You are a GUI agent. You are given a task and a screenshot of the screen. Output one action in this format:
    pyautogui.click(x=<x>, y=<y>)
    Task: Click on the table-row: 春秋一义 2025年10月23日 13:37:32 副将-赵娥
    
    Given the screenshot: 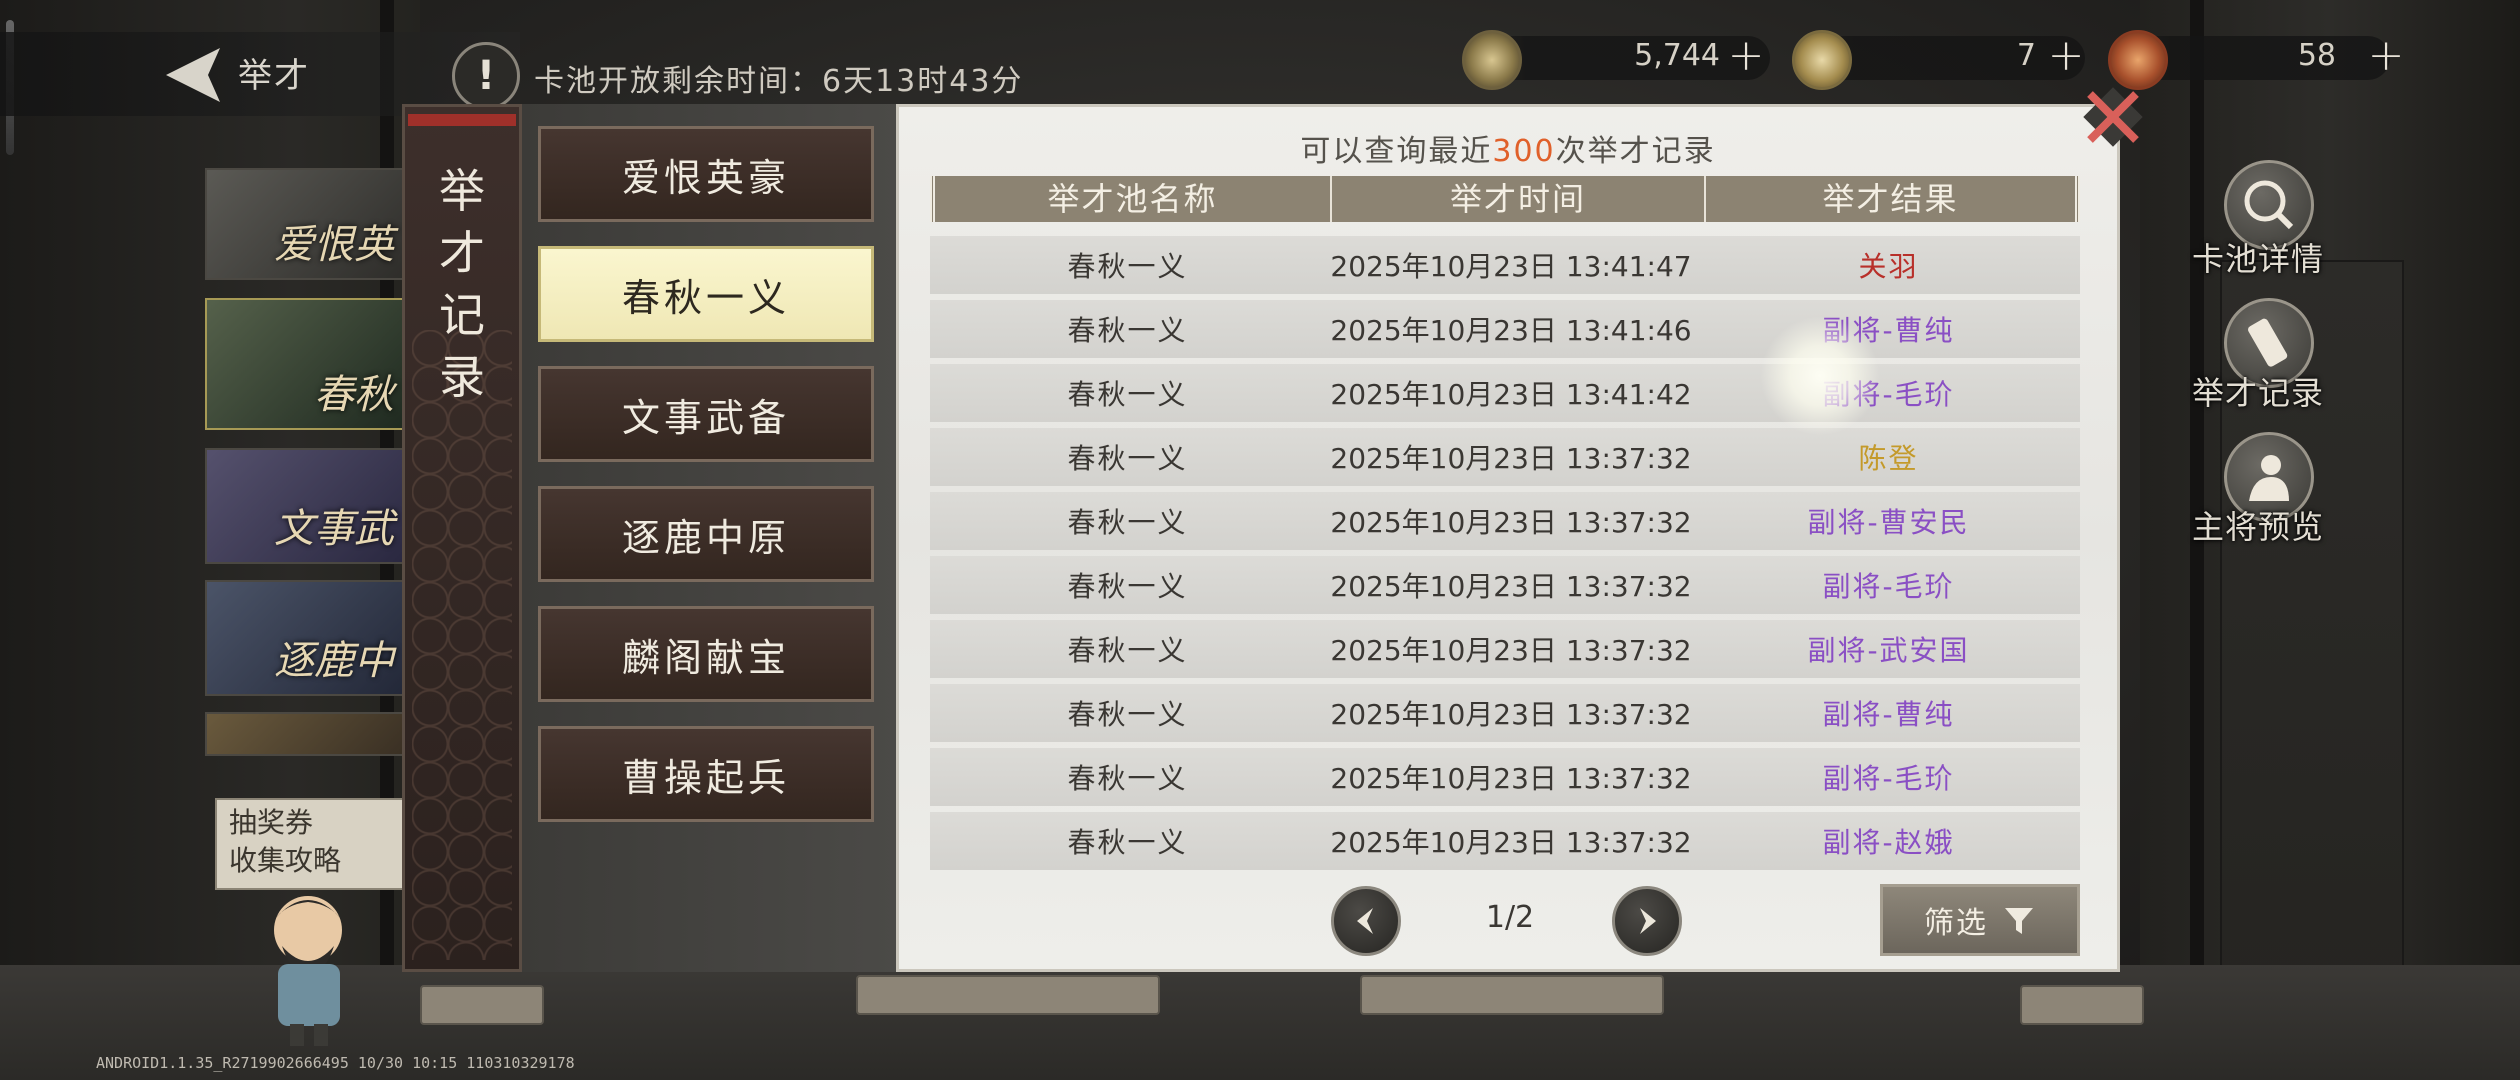 What is the action you would take?
    pyautogui.click(x=1505, y=841)
    